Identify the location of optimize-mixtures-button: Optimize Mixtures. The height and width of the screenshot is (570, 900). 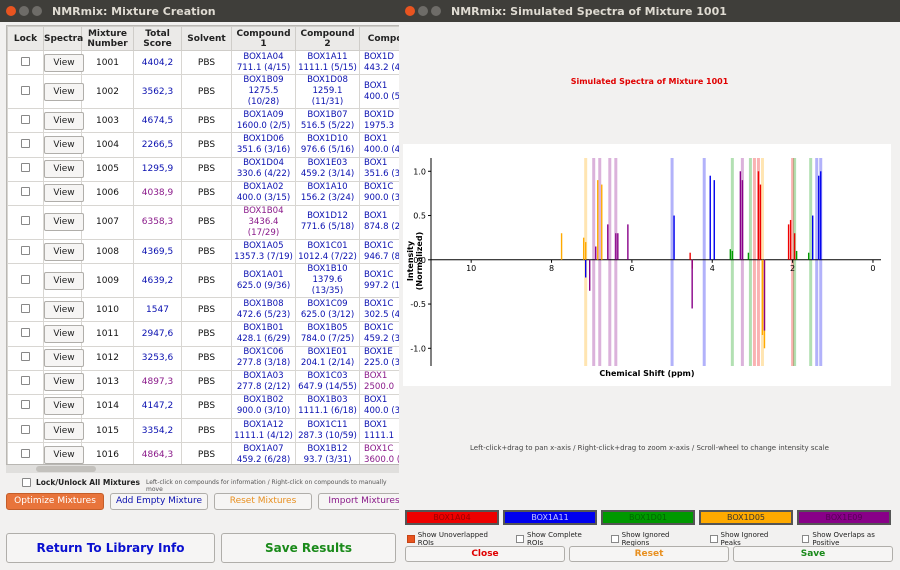
(55, 501).